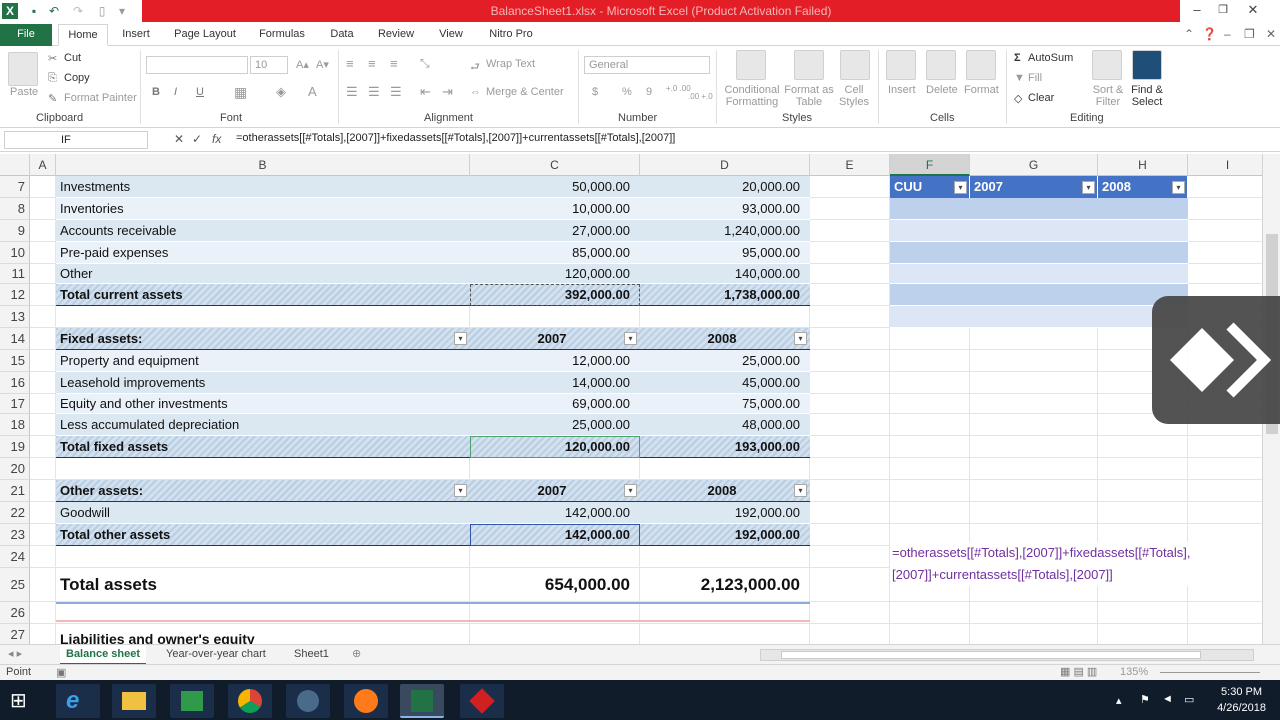 This screenshot has height=720, width=1280. Describe the element at coordinates (854, 96) in the screenshot. I see `cell-styles-button: Cell Styles` at that location.